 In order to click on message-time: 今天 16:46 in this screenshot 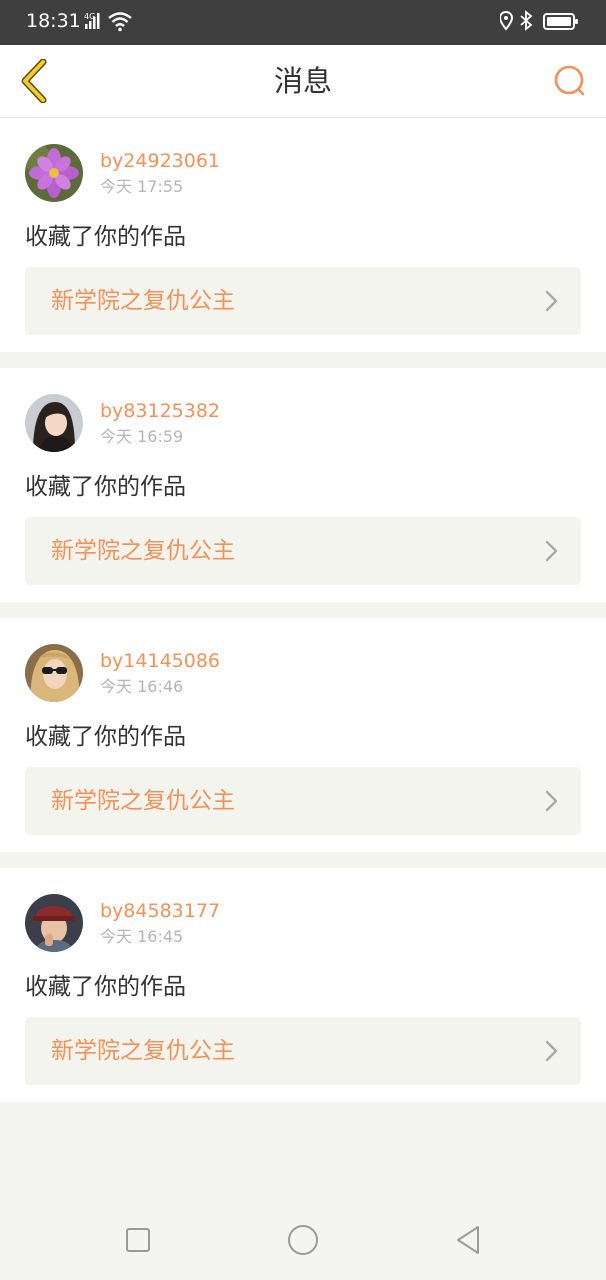, I will do `click(142, 686)`.